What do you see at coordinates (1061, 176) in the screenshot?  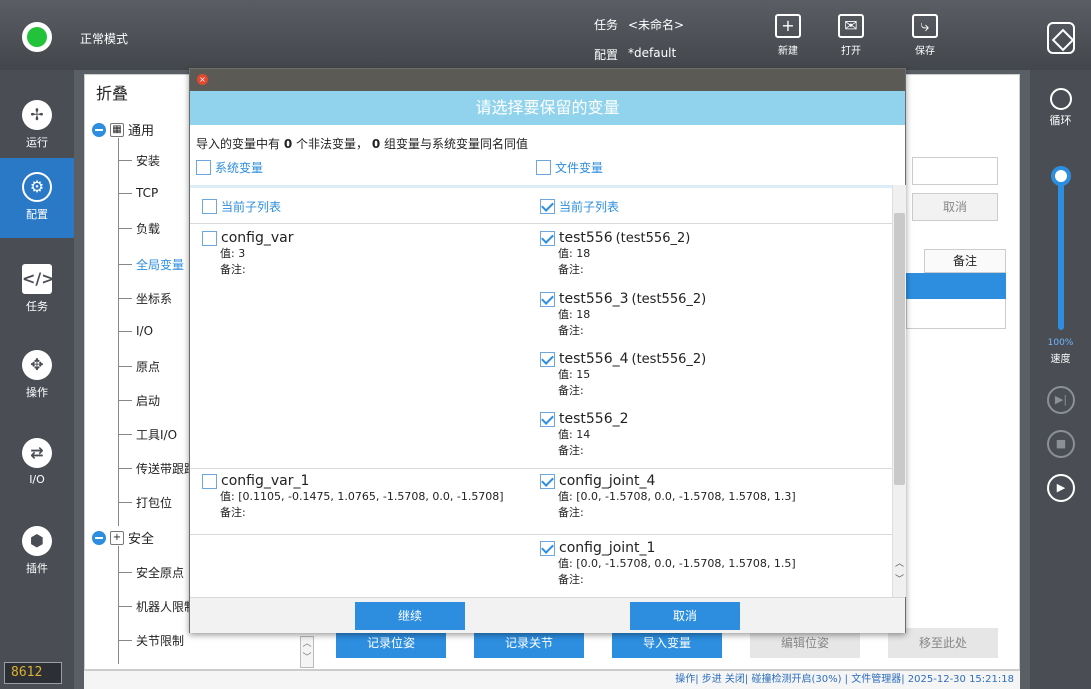 I see `speed-slider-handle` at bounding box center [1061, 176].